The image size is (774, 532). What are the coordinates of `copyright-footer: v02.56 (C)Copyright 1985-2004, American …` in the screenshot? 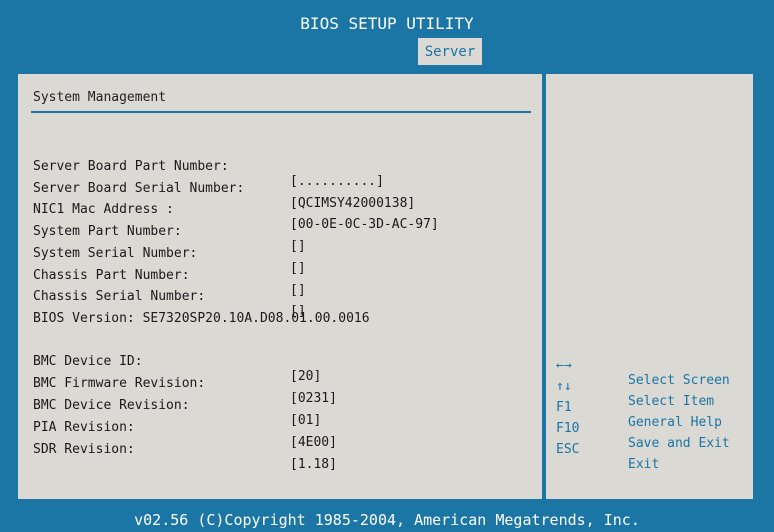 It's located at (387, 519).